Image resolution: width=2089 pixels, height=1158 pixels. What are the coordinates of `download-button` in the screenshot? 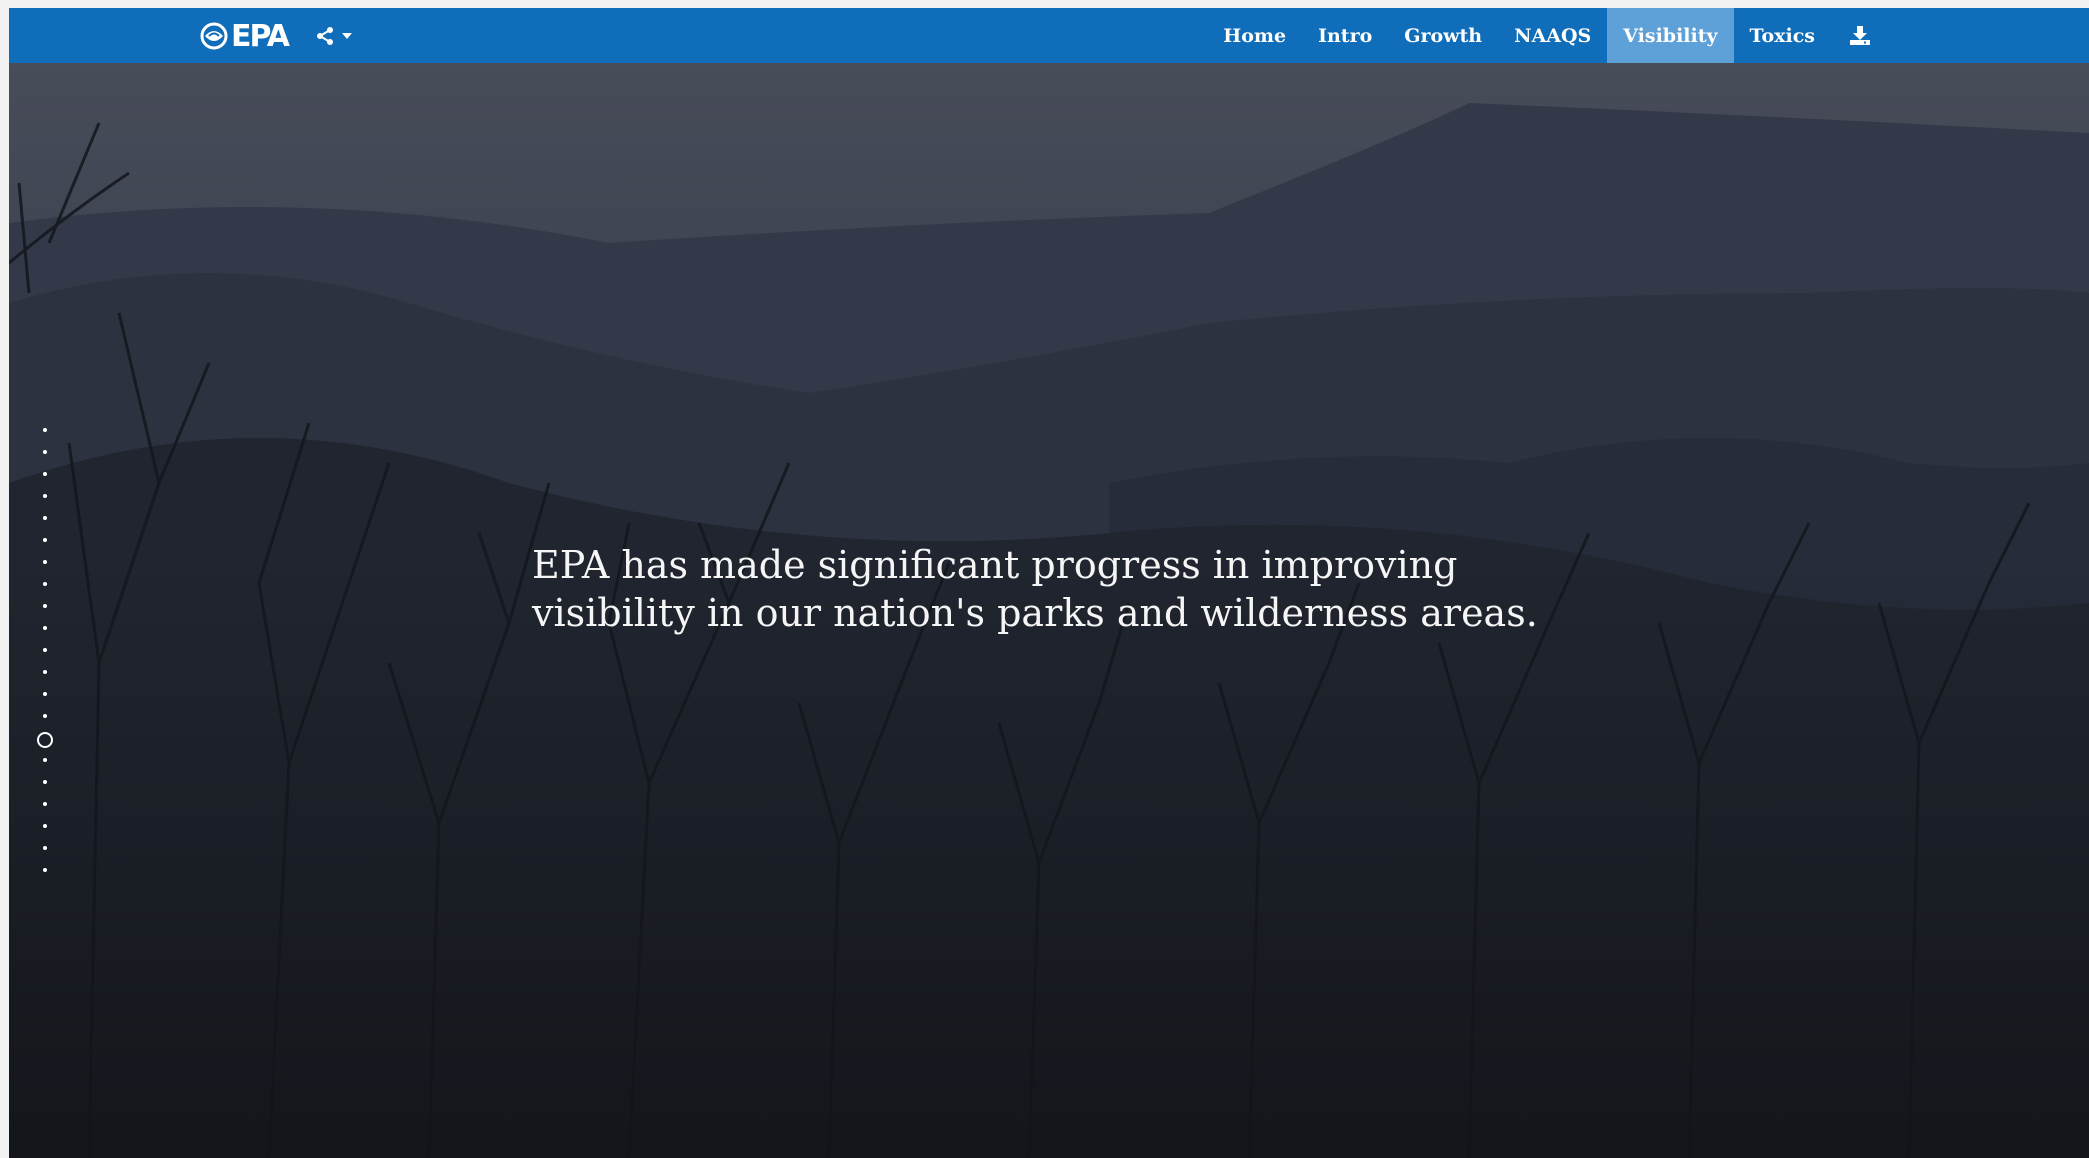 It's located at (1860, 35).